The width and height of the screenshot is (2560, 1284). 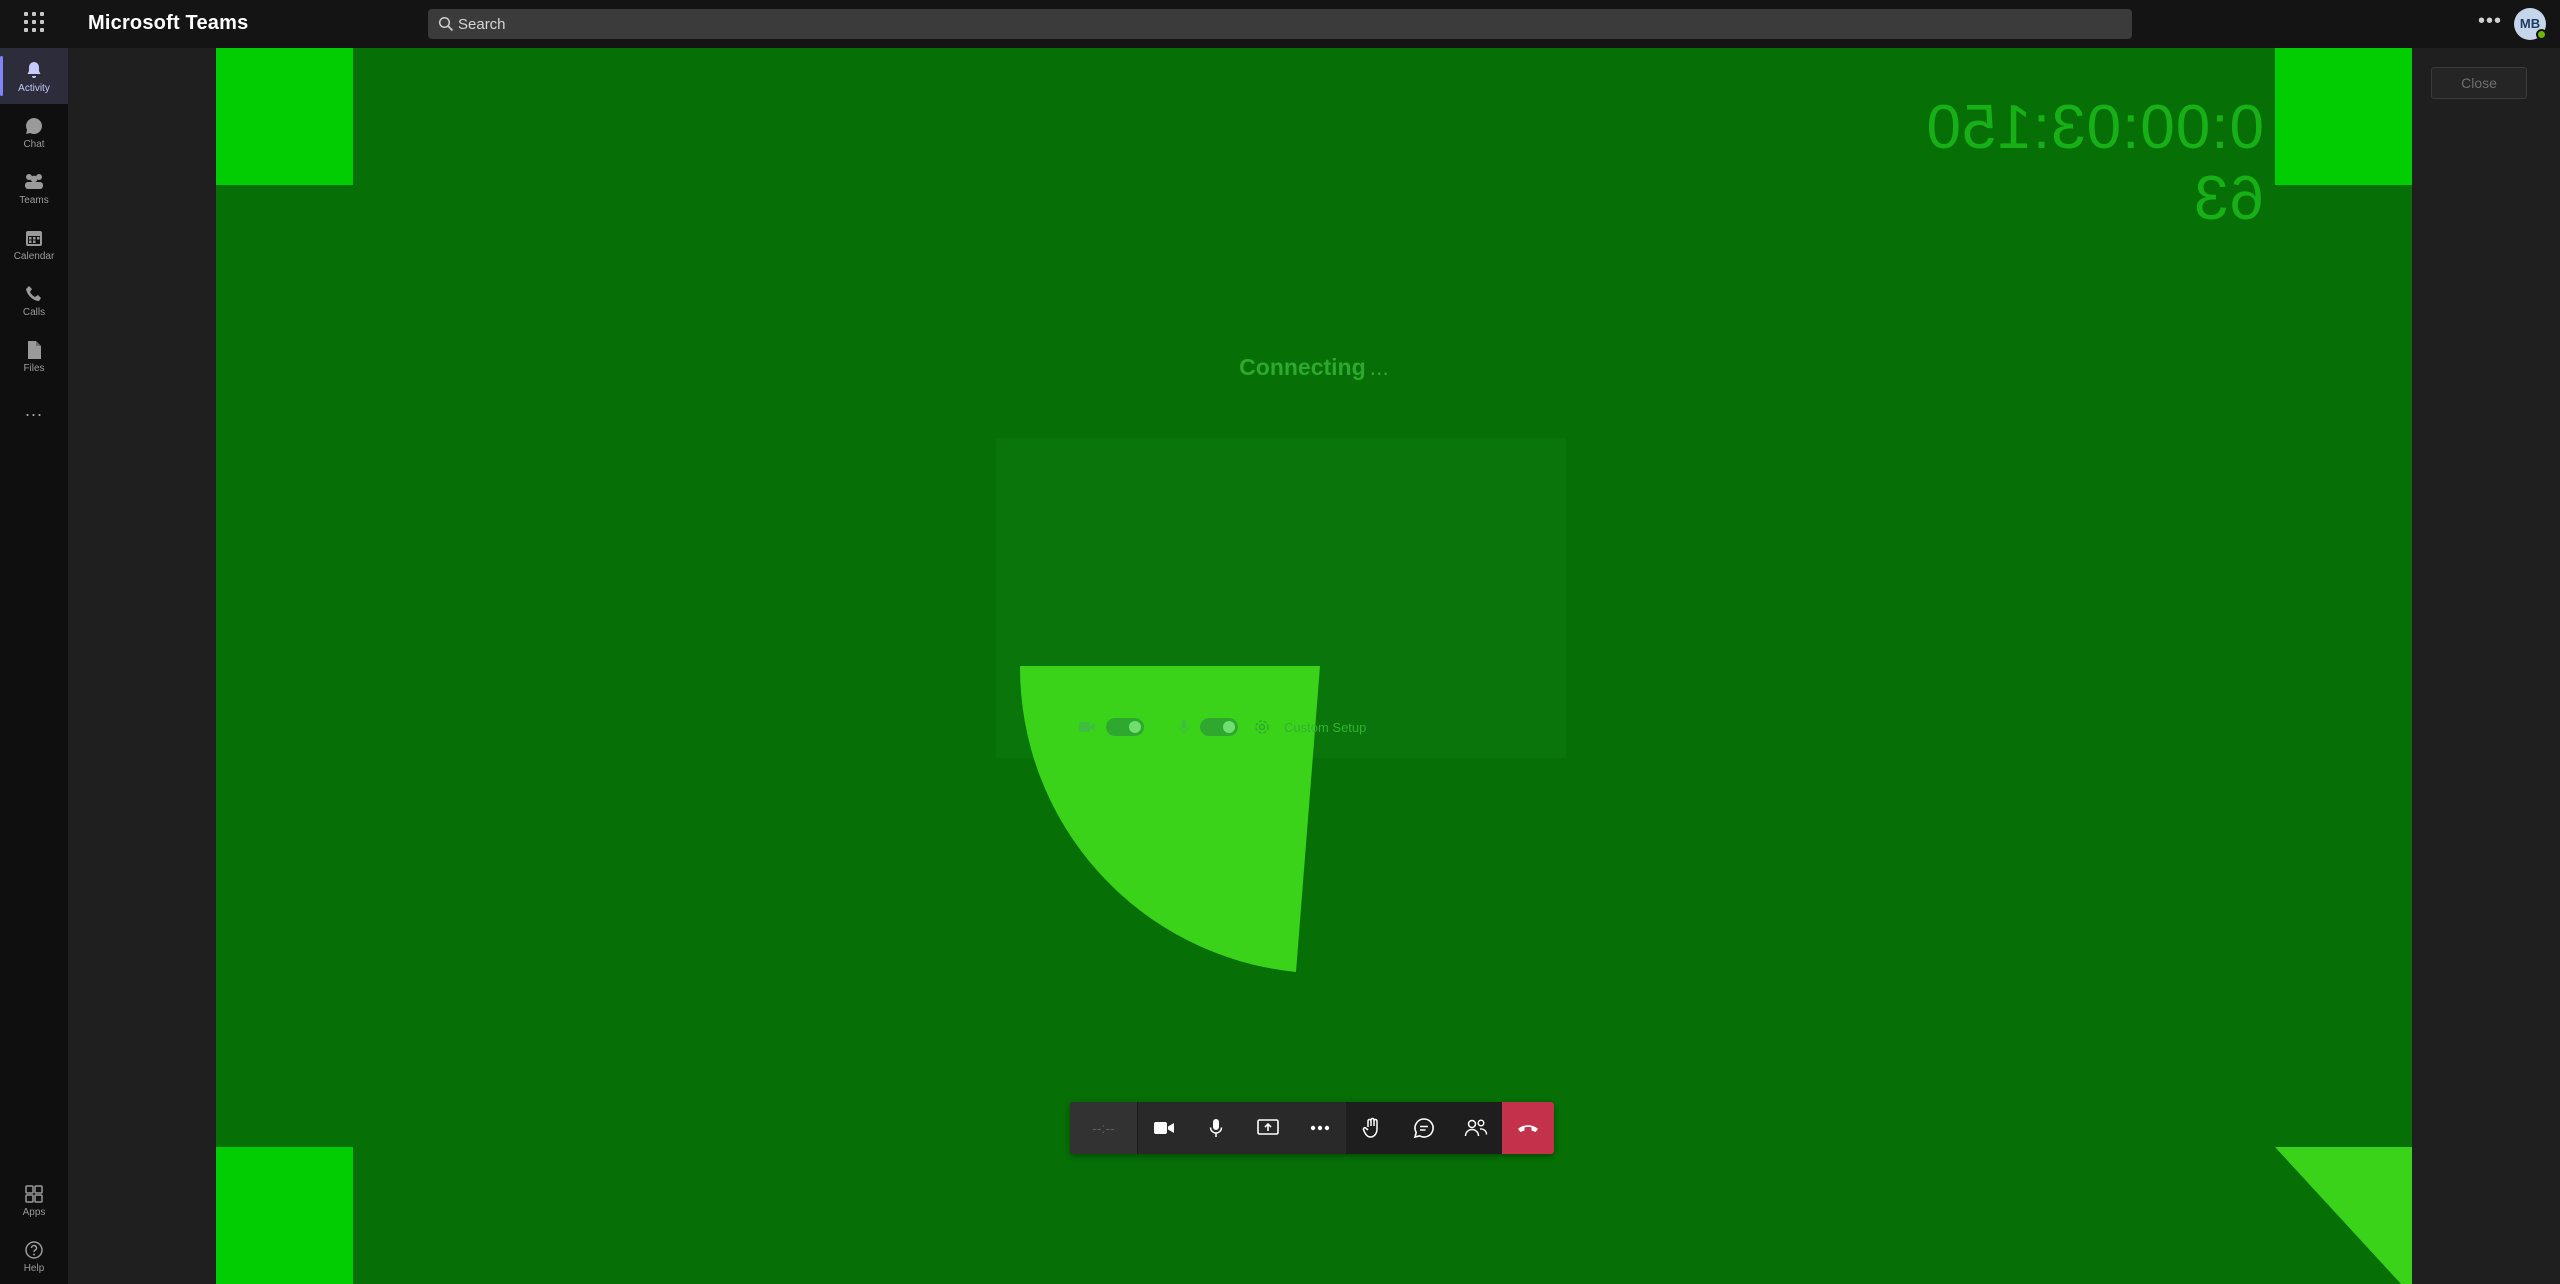 I want to click on mute-button, so click(x=1216, y=1128).